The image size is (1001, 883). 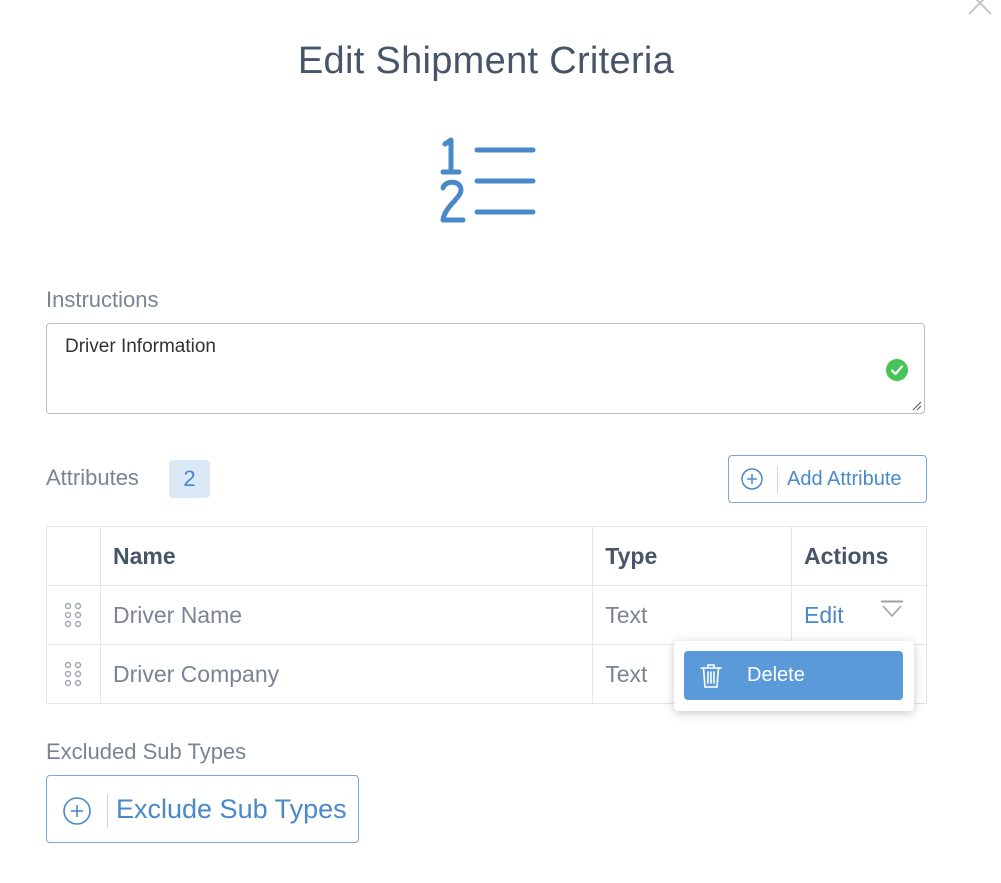 What do you see at coordinates (486, 61) in the screenshot?
I see `modal-title: Edit Shipment Criteria` at bounding box center [486, 61].